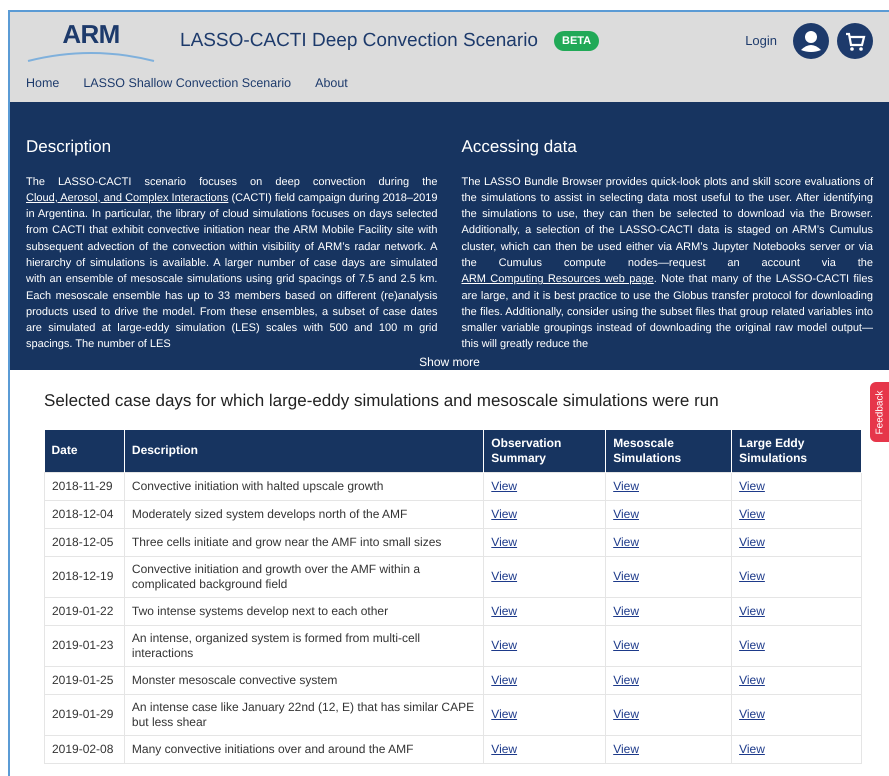 This screenshot has width=889, height=776. What do you see at coordinates (84, 714) in the screenshot?
I see `date-cell: 2019-01-29` at bounding box center [84, 714].